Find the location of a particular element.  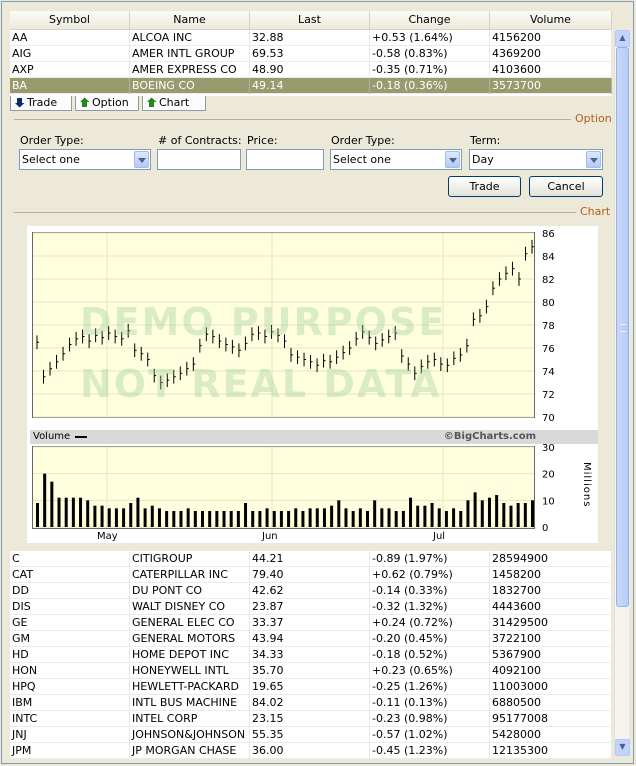

scroll-up-icon: ▲ is located at coordinates (622, 38).